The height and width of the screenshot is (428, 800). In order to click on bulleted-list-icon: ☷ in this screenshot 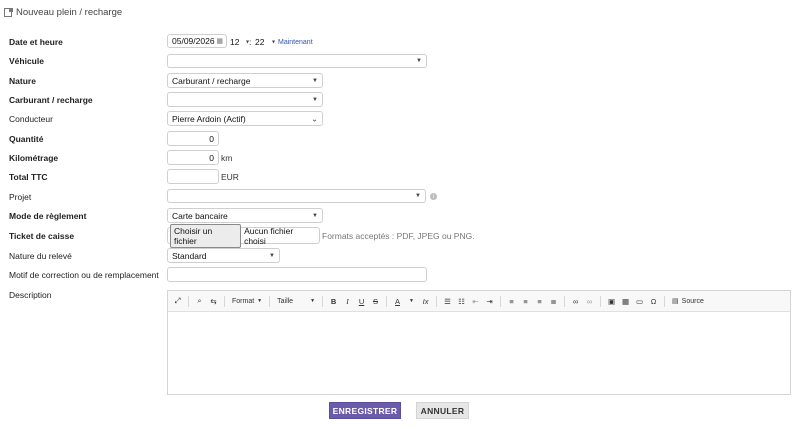, I will do `click(461, 301)`.